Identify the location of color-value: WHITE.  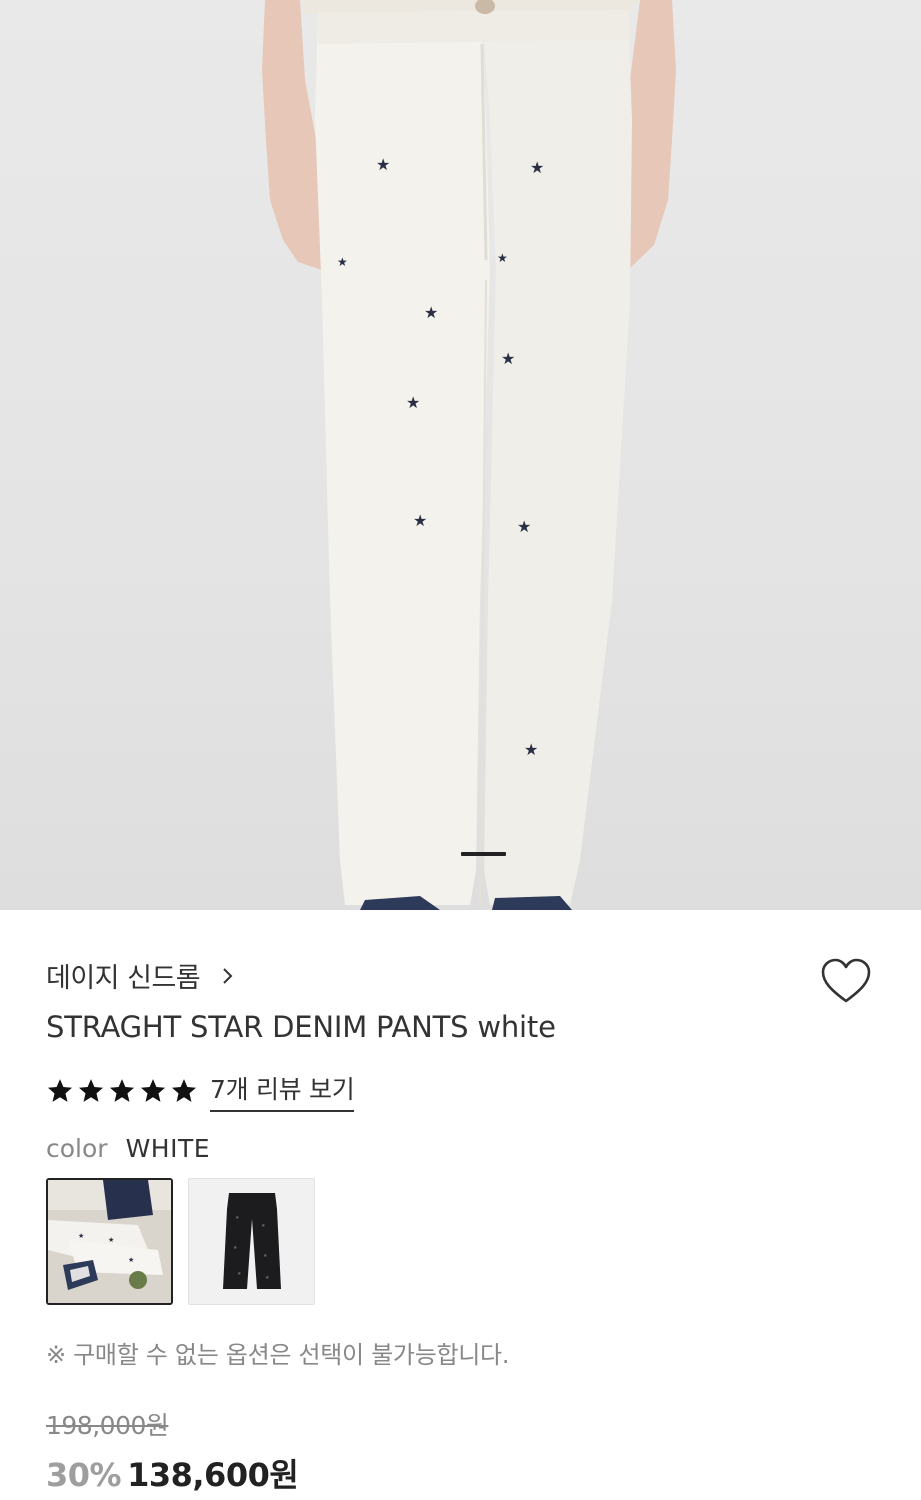
(168, 1148).